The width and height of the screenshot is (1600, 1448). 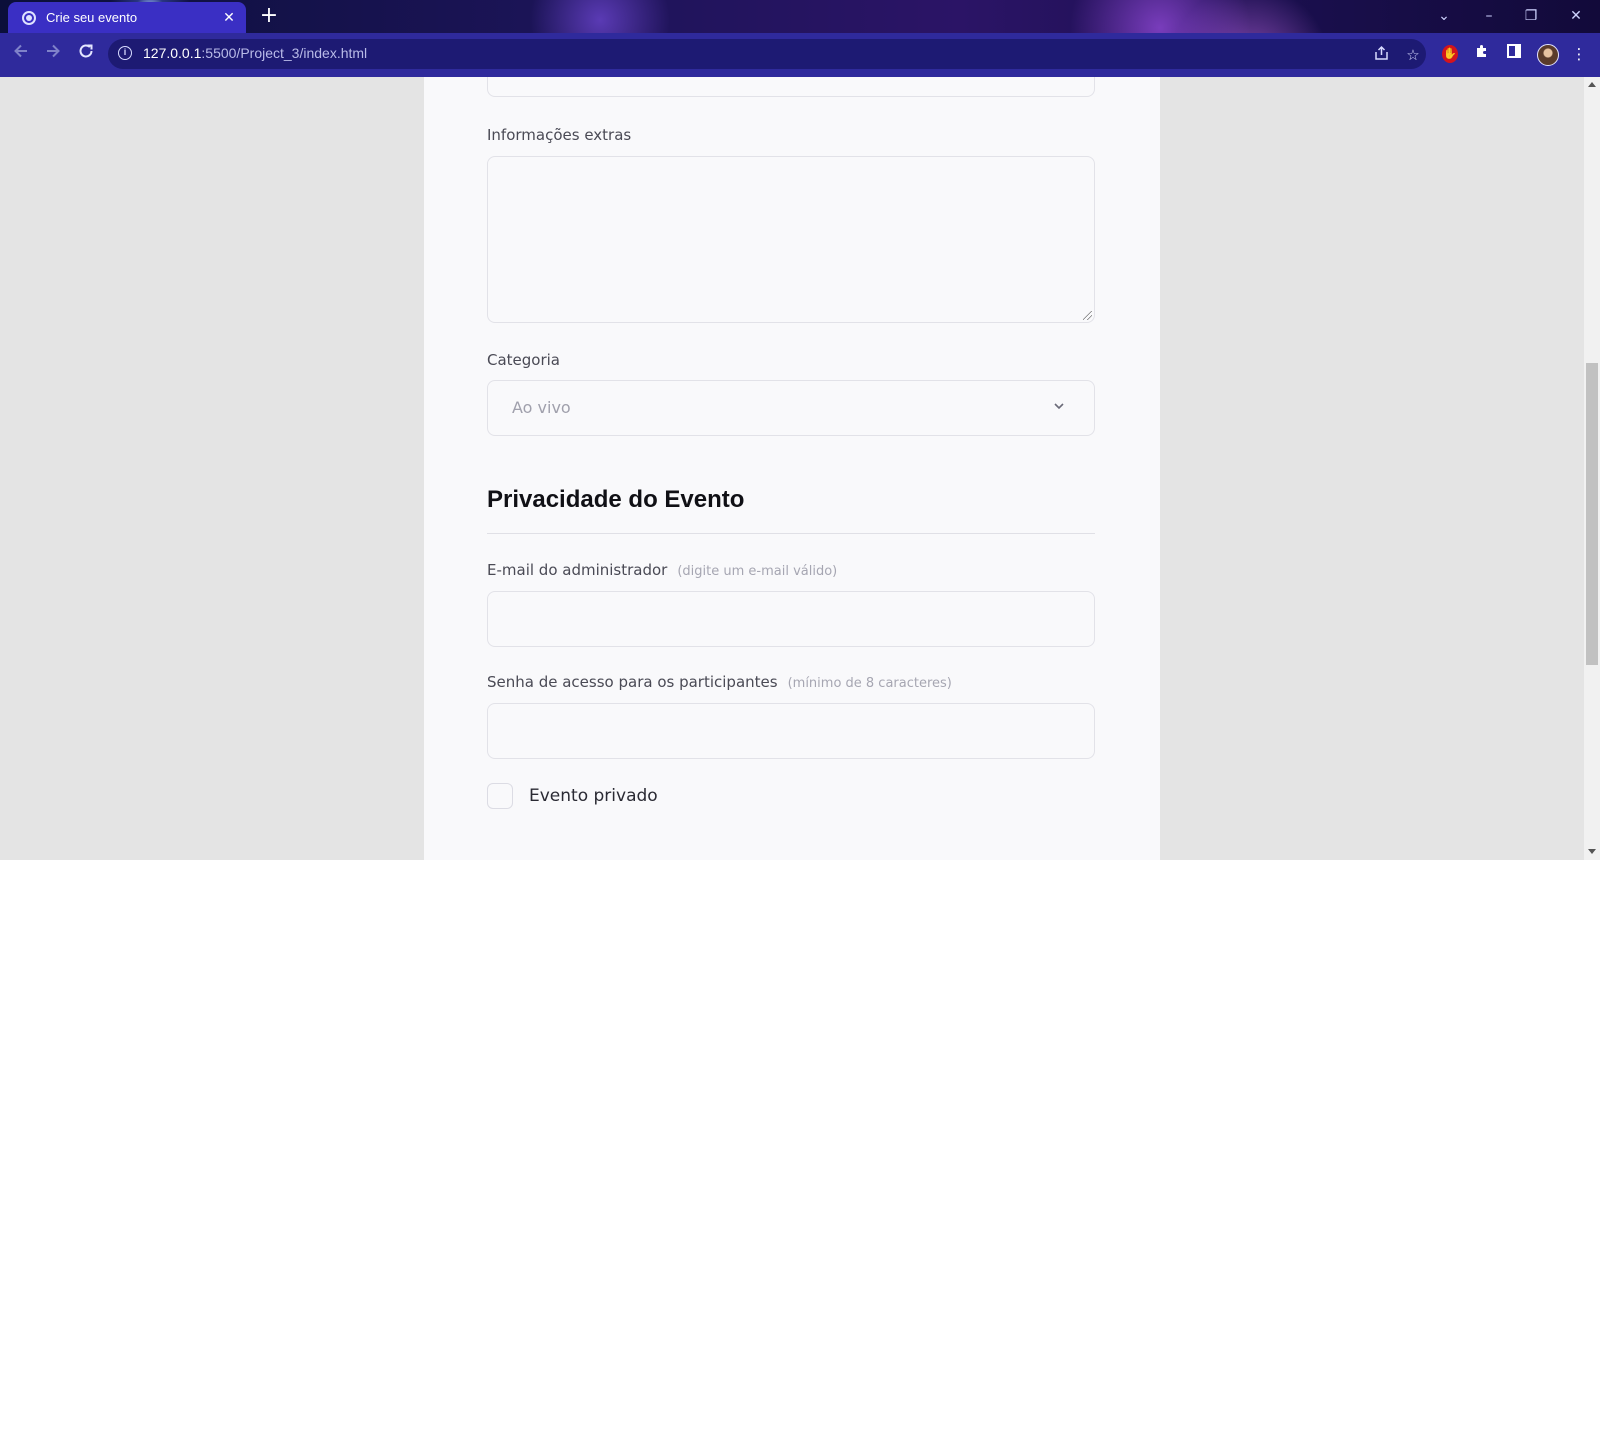 What do you see at coordinates (800, 16) in the screenshot?
I see `tab-strip: Crie seu evento ✕ + ⌄ – ❐ ✕` at bounding box center [800, 16].